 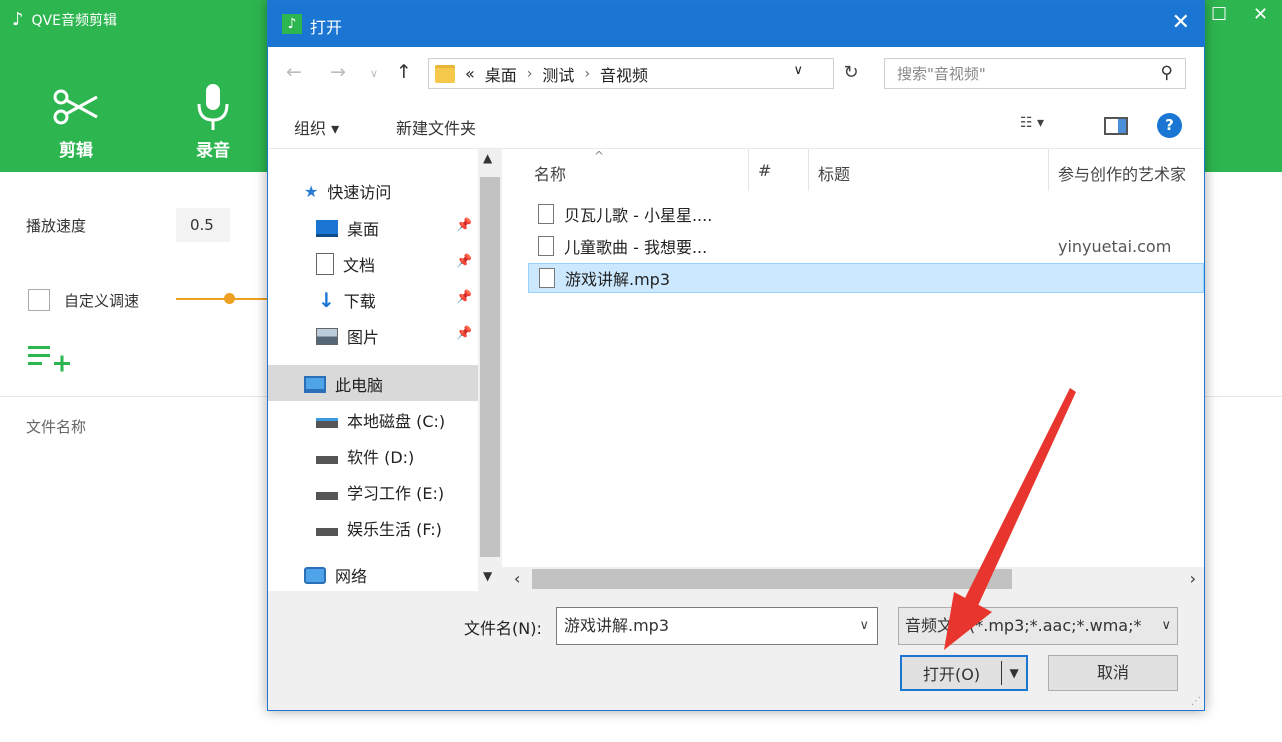 I want to click on help-icon: ?, so click(x=1169, y=125).